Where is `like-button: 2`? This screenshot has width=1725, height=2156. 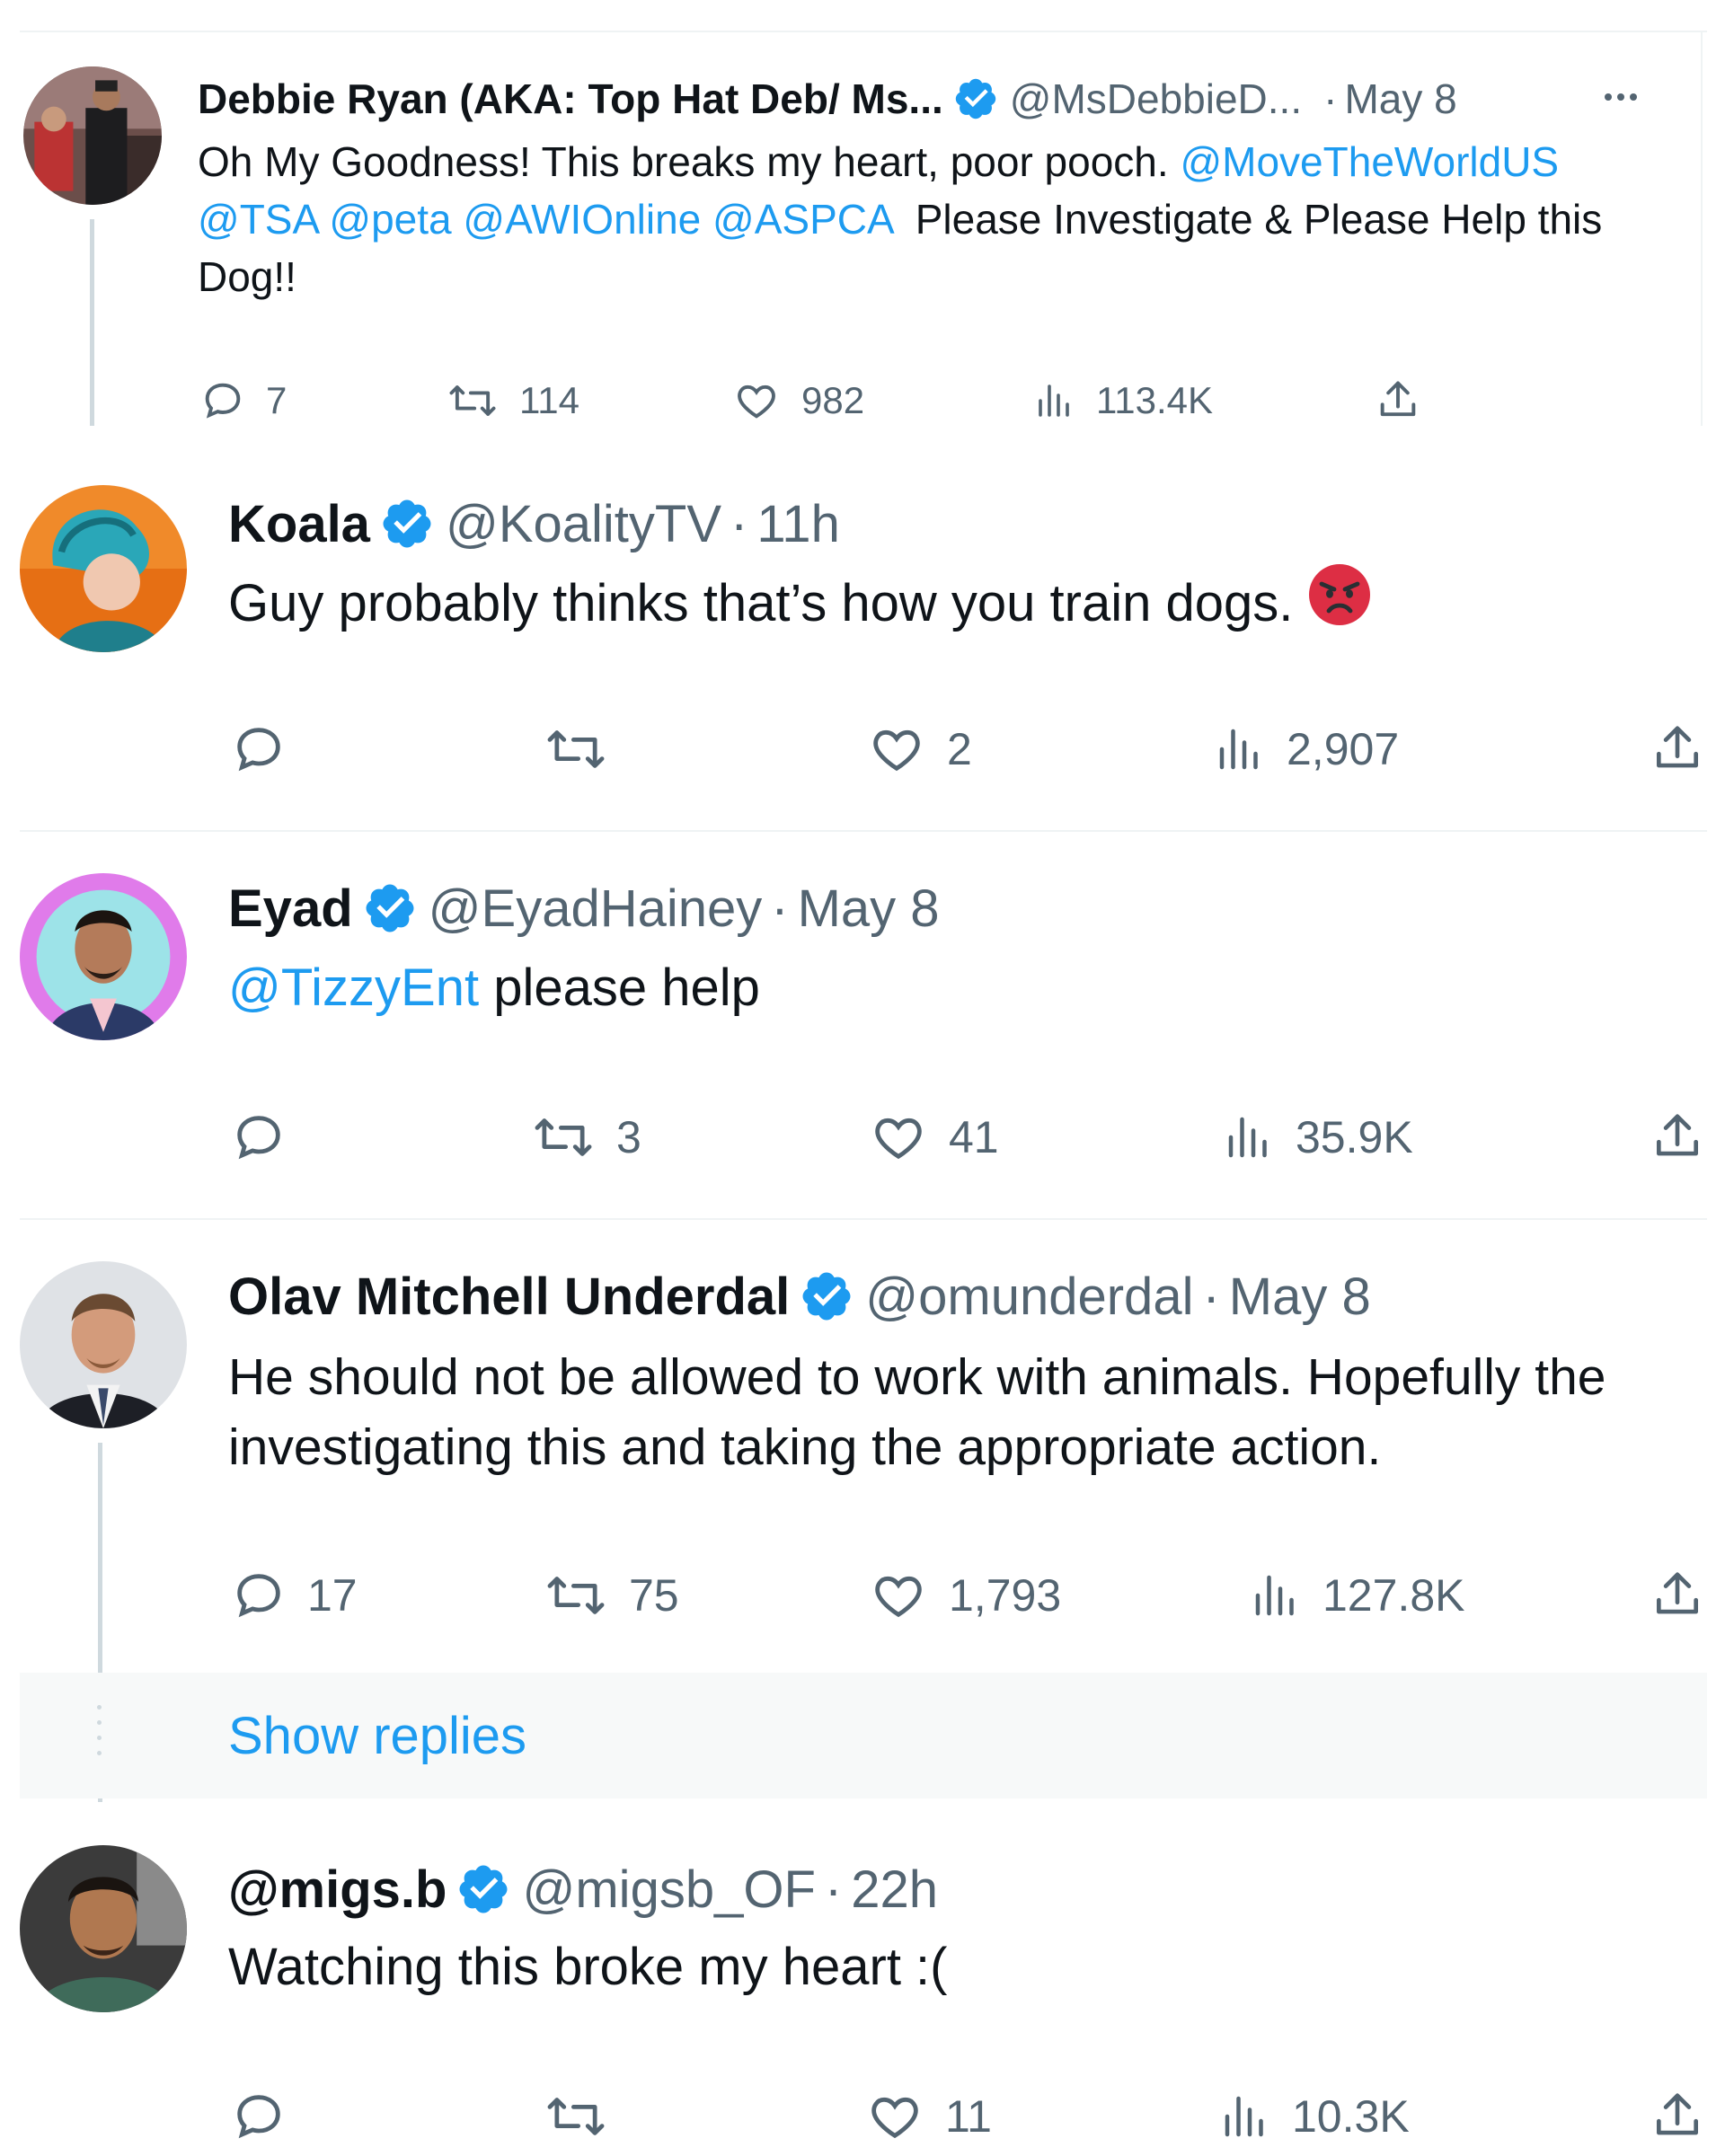
like-button: 2 is located at coordinates (919, 749).